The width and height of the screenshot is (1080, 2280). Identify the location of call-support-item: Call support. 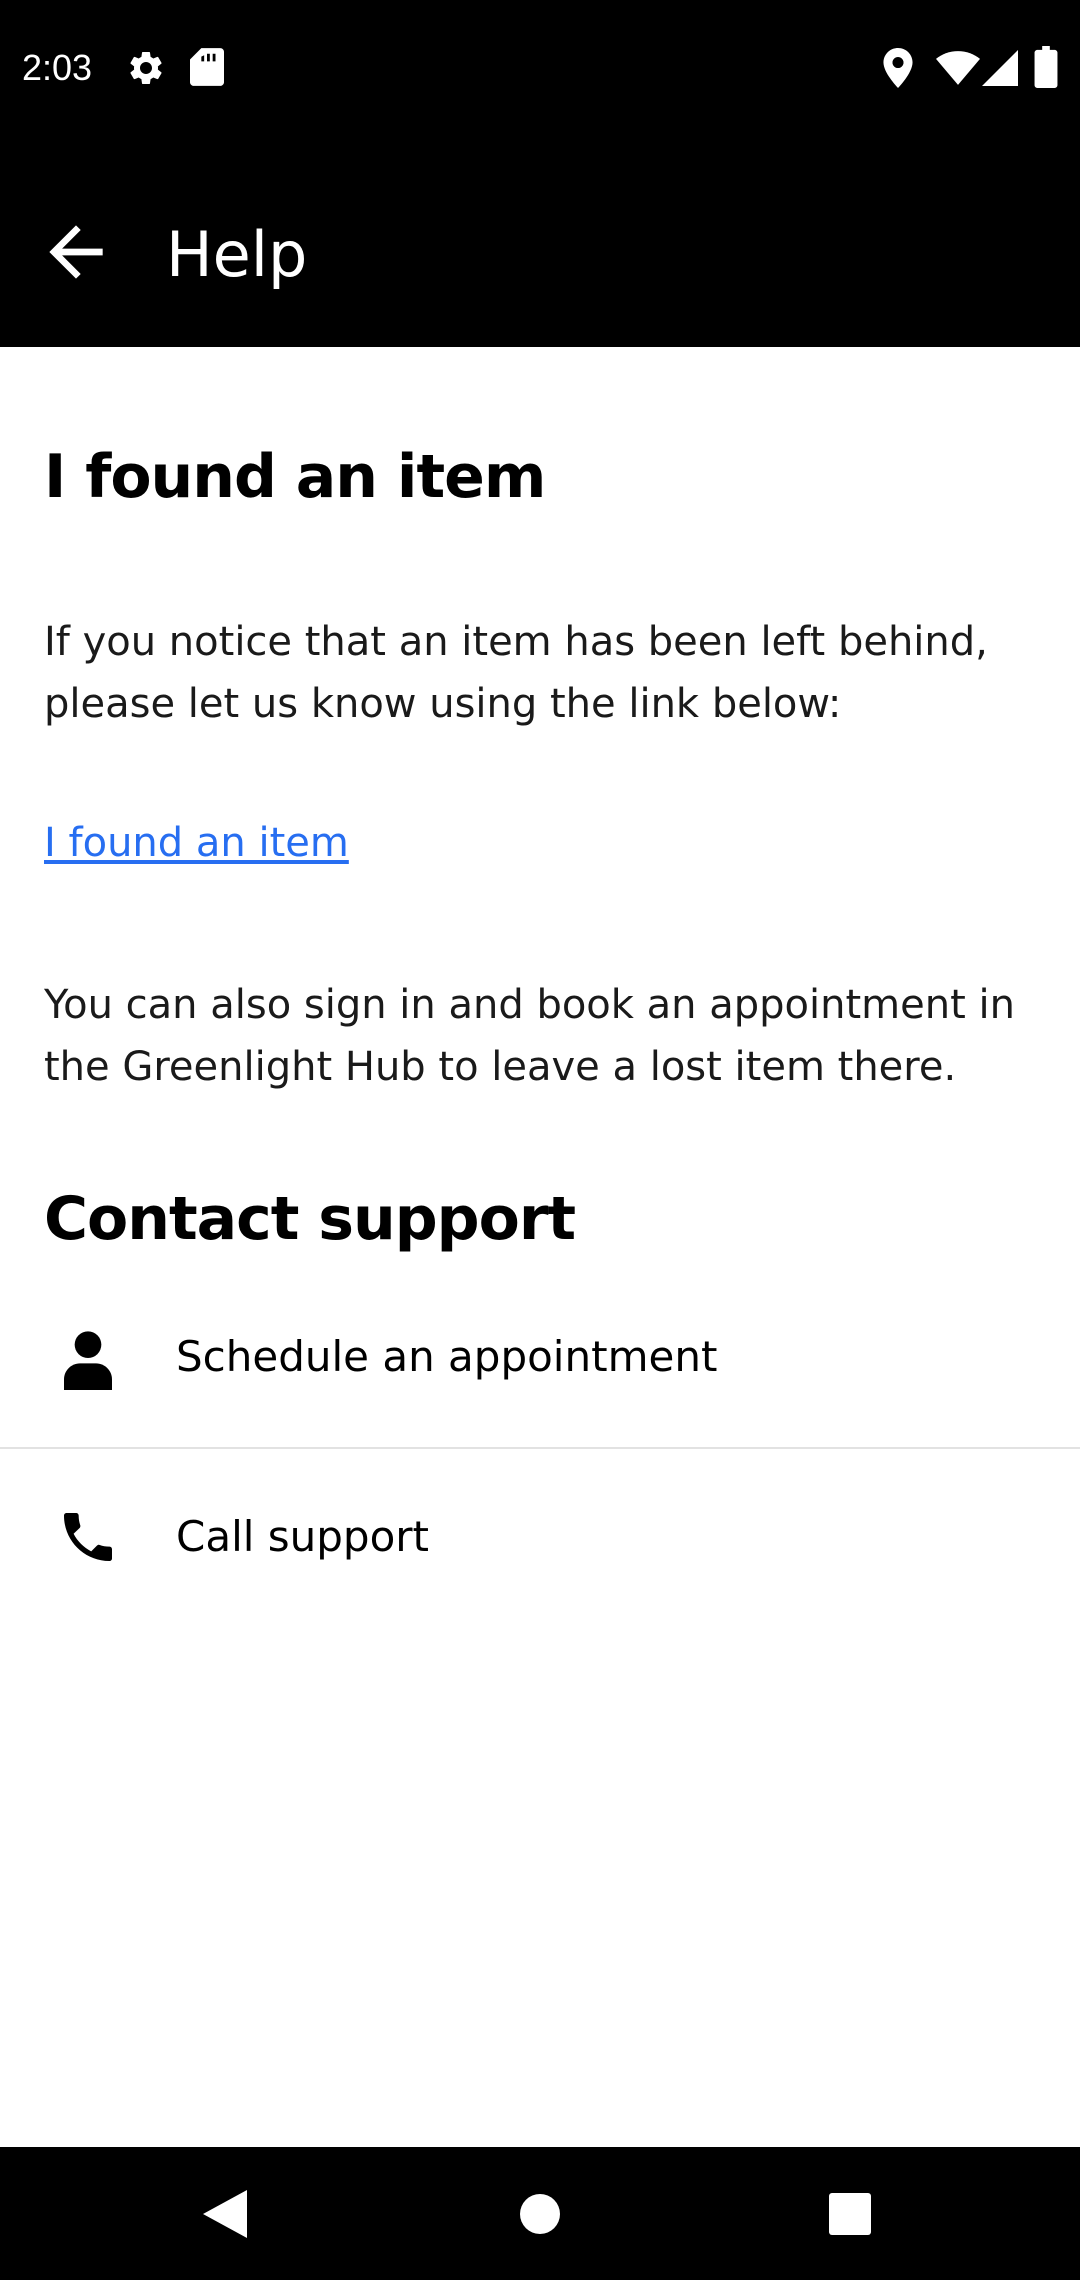
(540, 1538).